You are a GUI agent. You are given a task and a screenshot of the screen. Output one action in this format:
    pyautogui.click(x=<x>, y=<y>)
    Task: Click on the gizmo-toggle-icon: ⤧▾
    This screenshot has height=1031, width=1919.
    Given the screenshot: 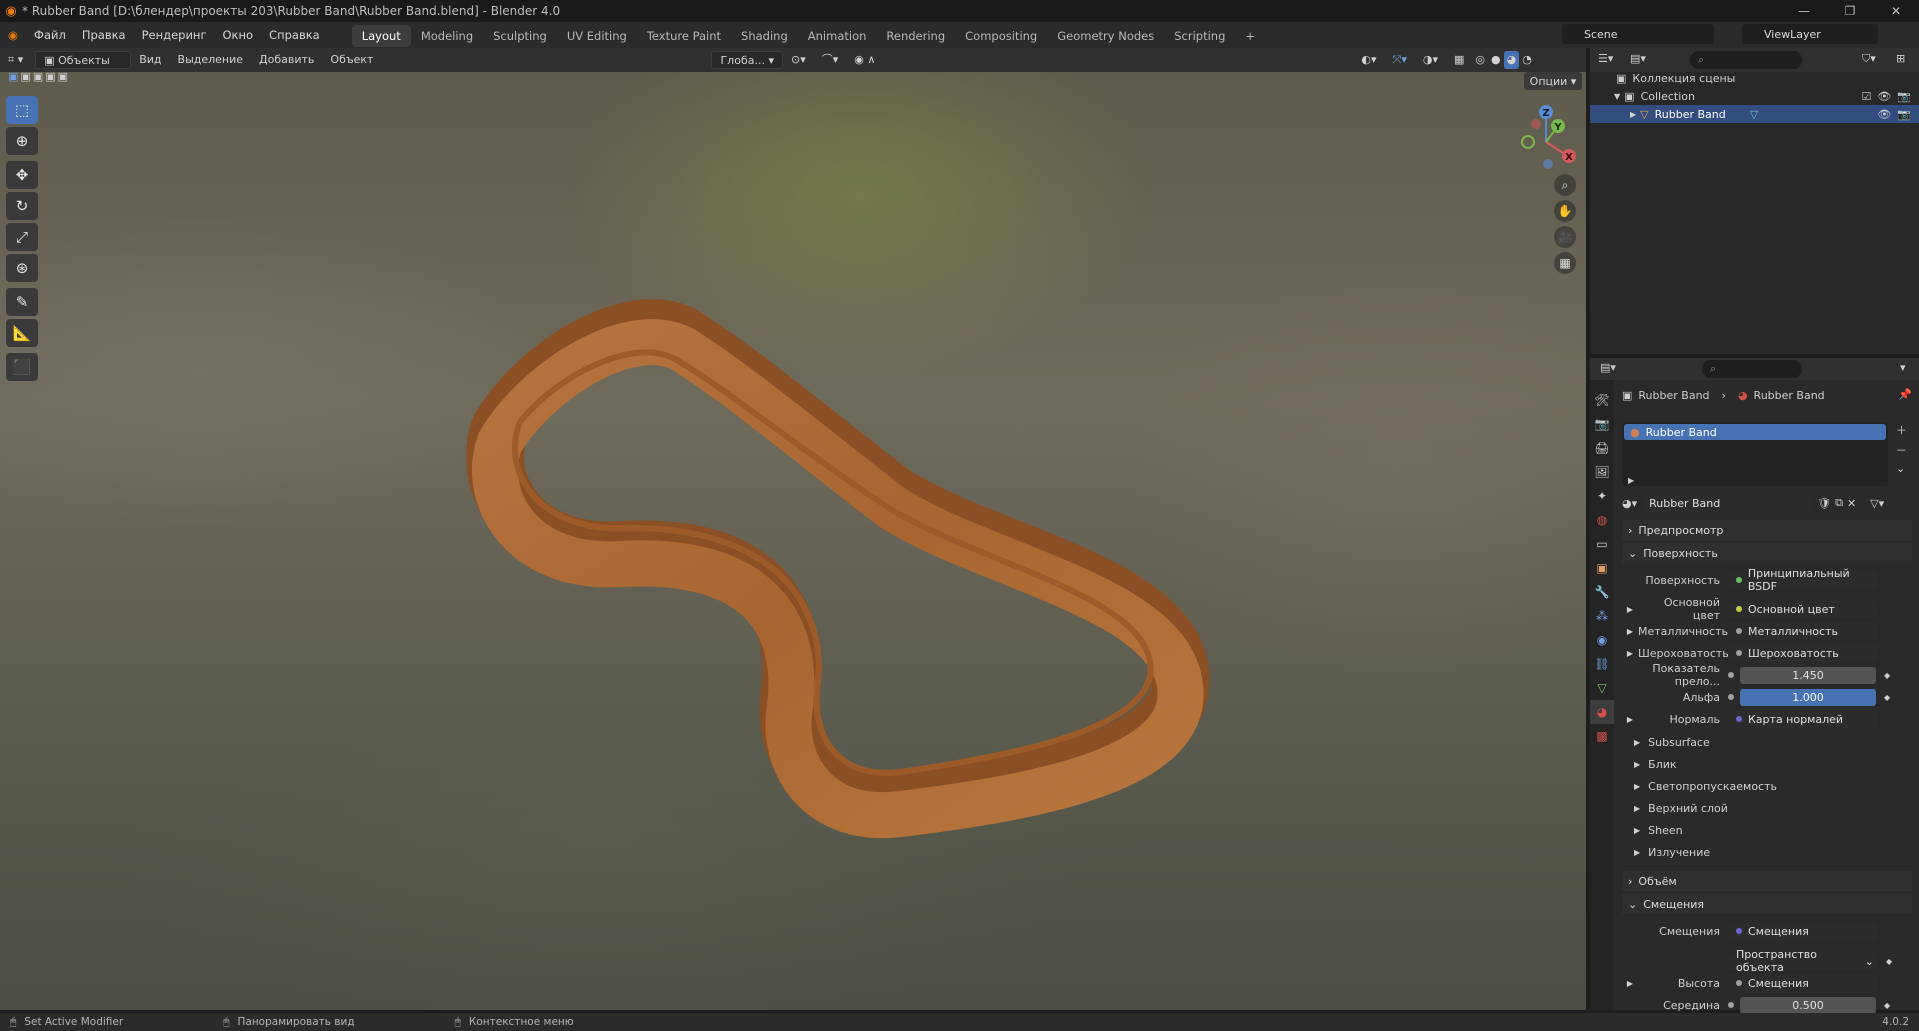 What is the action you would take?
    pyautogui.click(x=1400, y=60)
    